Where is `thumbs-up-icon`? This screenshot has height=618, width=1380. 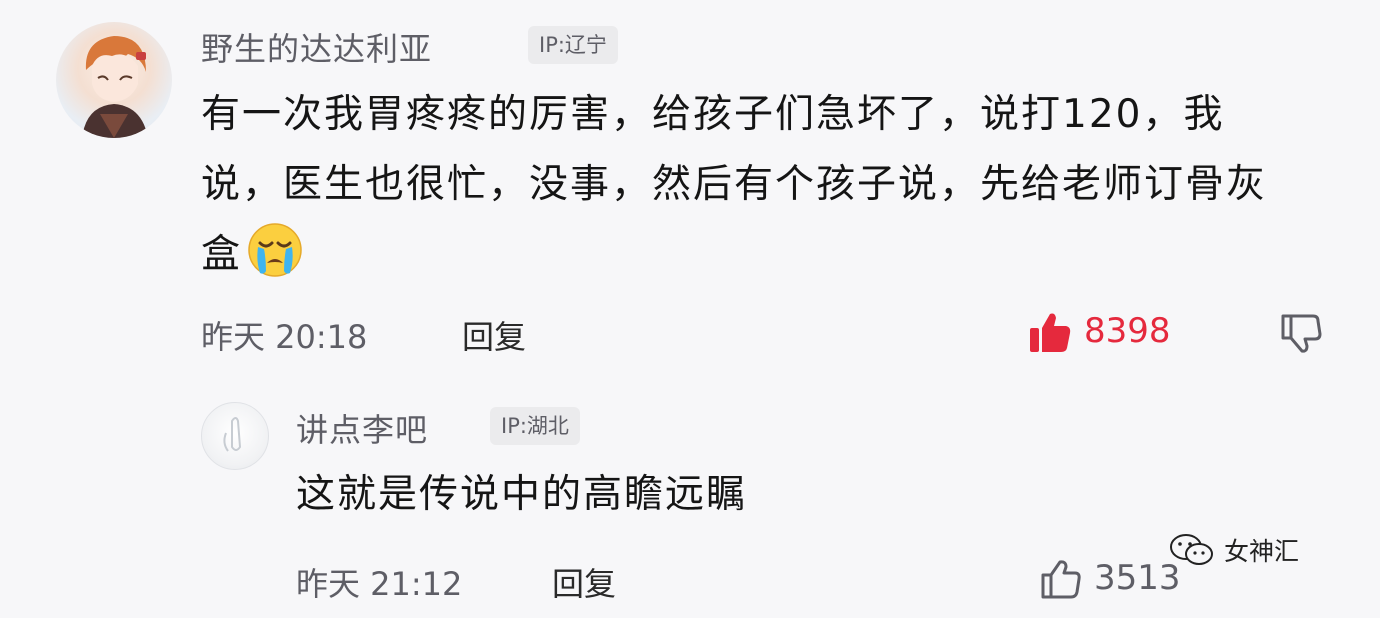 thumbs-up-icon is located at coordinates (1061, 579).